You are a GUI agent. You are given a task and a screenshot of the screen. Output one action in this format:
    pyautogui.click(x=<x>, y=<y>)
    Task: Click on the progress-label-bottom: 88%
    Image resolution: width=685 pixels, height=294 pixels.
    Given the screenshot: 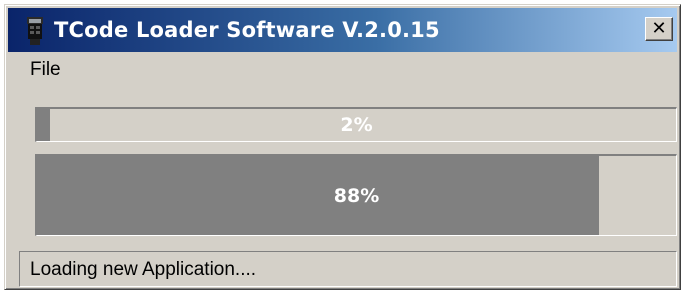 What is the action you would take?
    pyautogui.click(x=356, y=195)
    